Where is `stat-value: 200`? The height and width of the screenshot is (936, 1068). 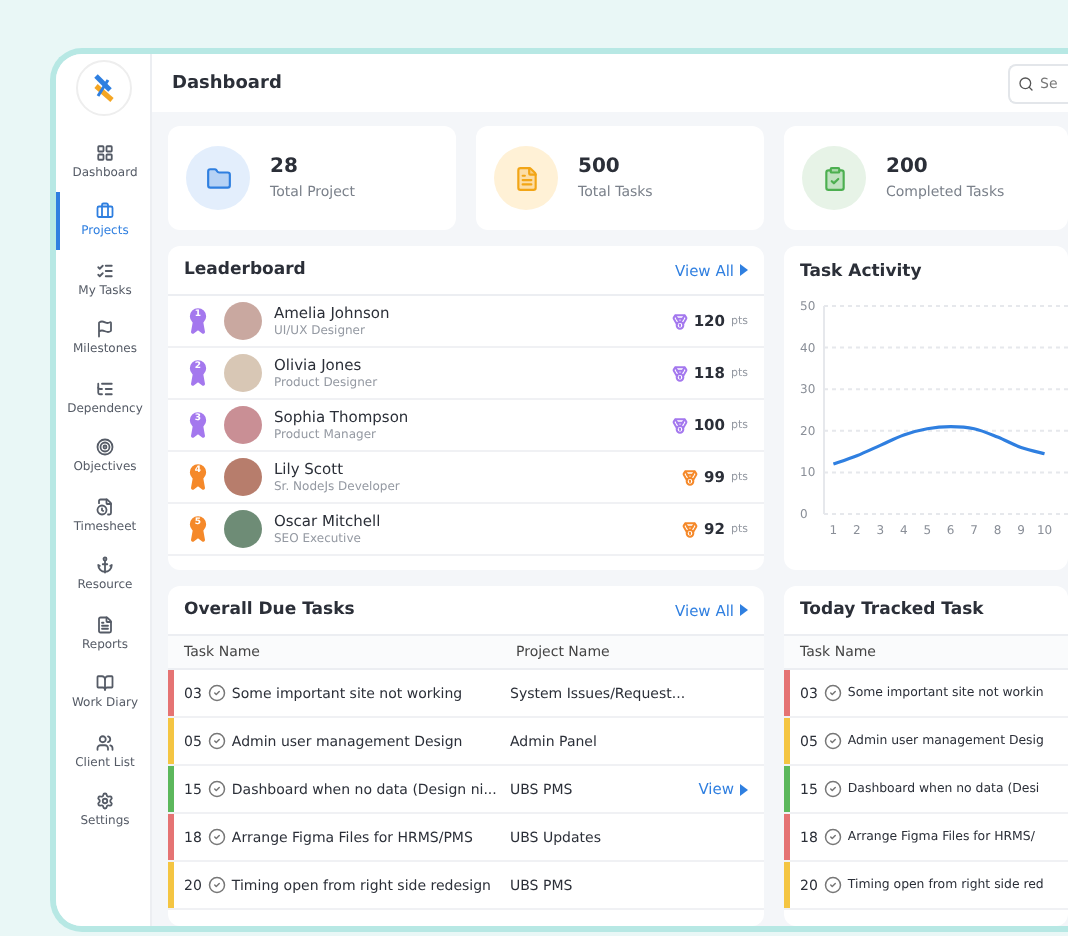 stat-value: 200 is located at coordinates (908, 167).